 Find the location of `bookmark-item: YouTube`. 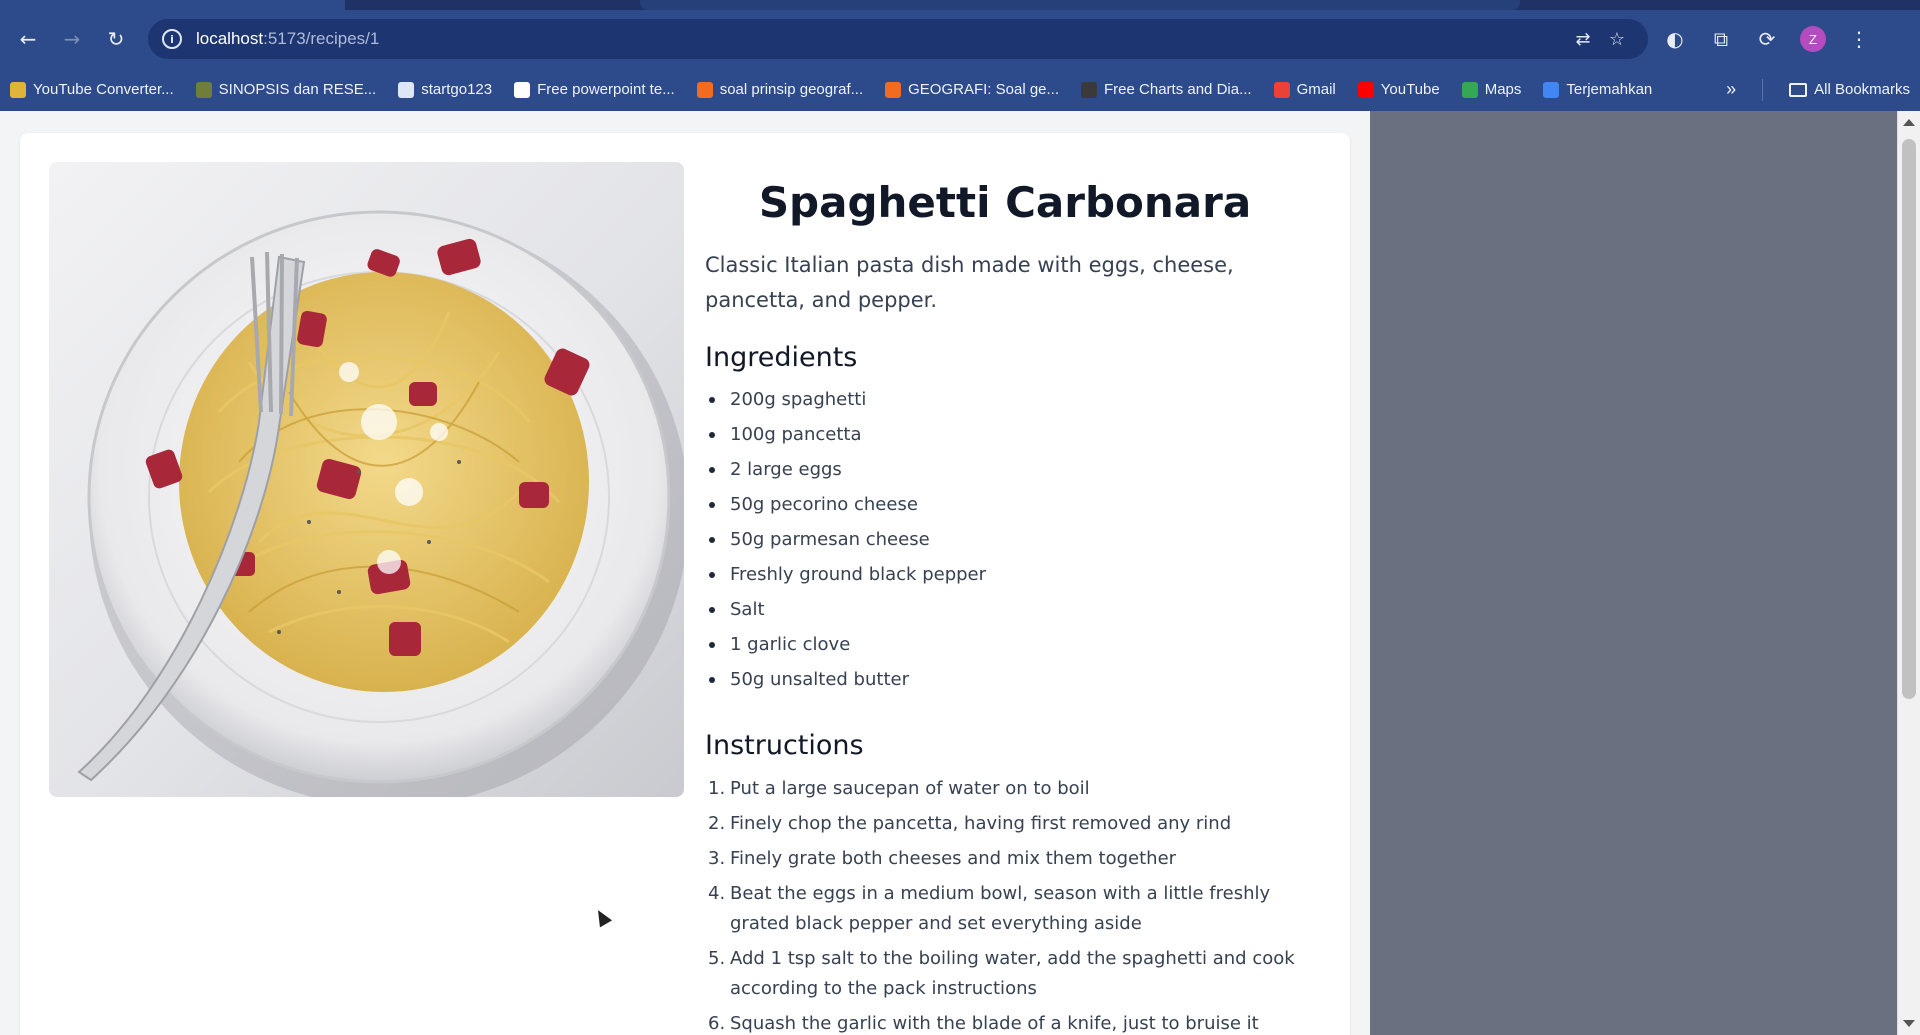

bookmark-item: YouTube is located at coordinates (1398, 89).